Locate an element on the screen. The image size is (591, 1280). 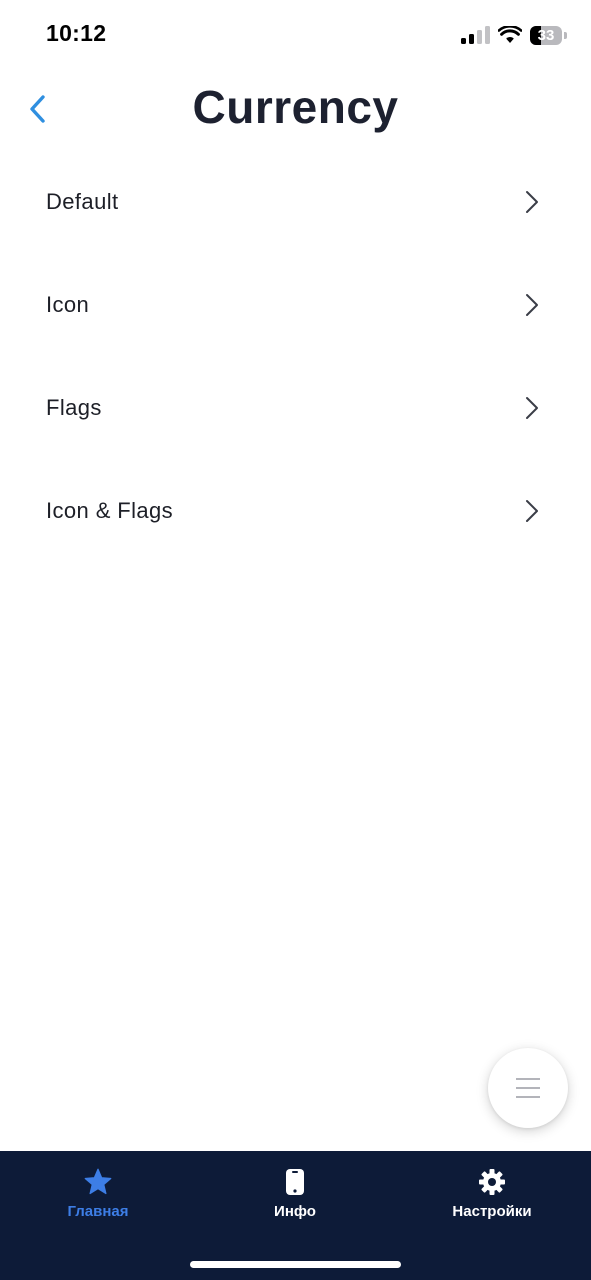
tab-home: Главная is located at coordinates (98, 1193).